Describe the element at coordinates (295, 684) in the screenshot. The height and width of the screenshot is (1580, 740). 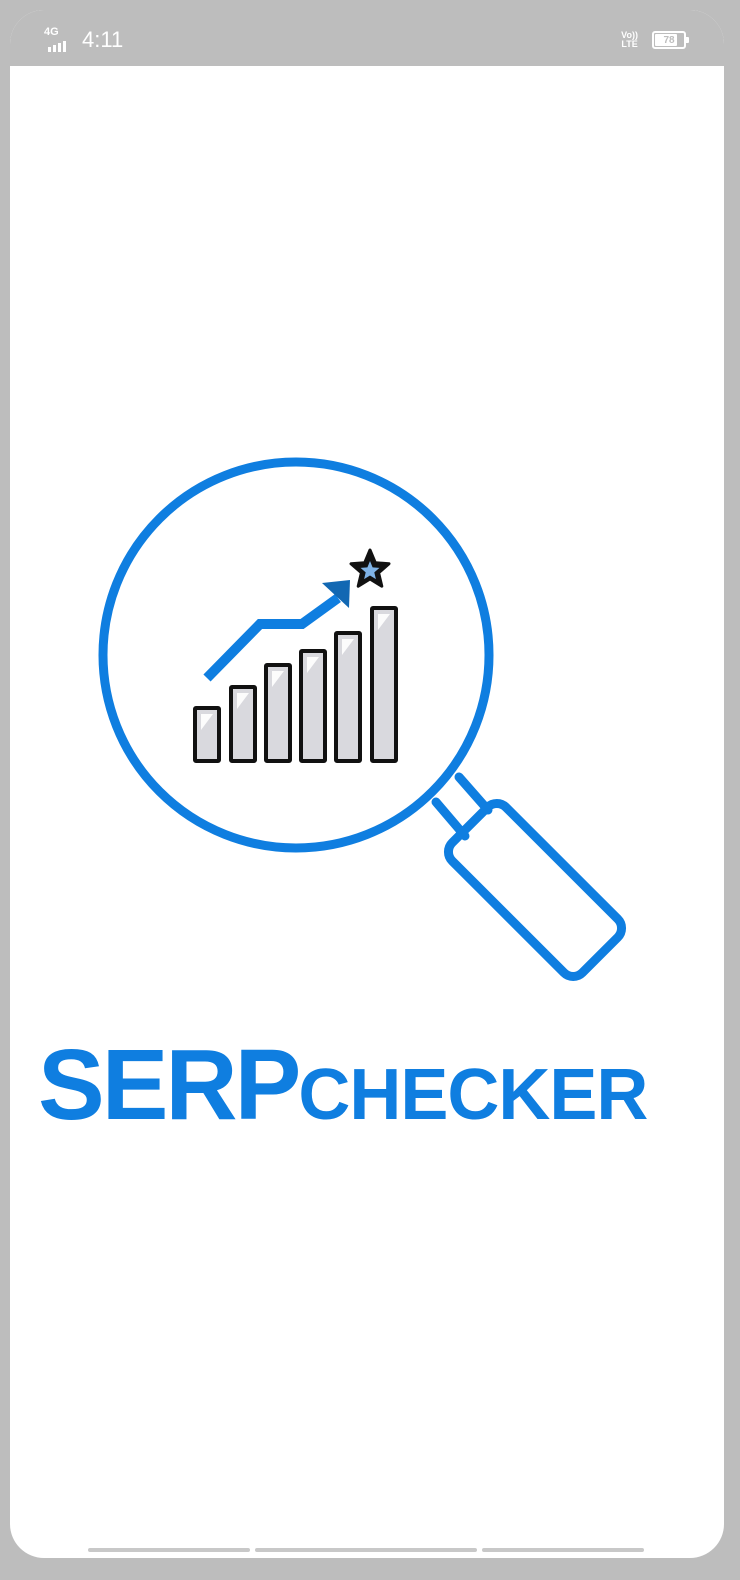
I see `bar-chart-icon` at that location.